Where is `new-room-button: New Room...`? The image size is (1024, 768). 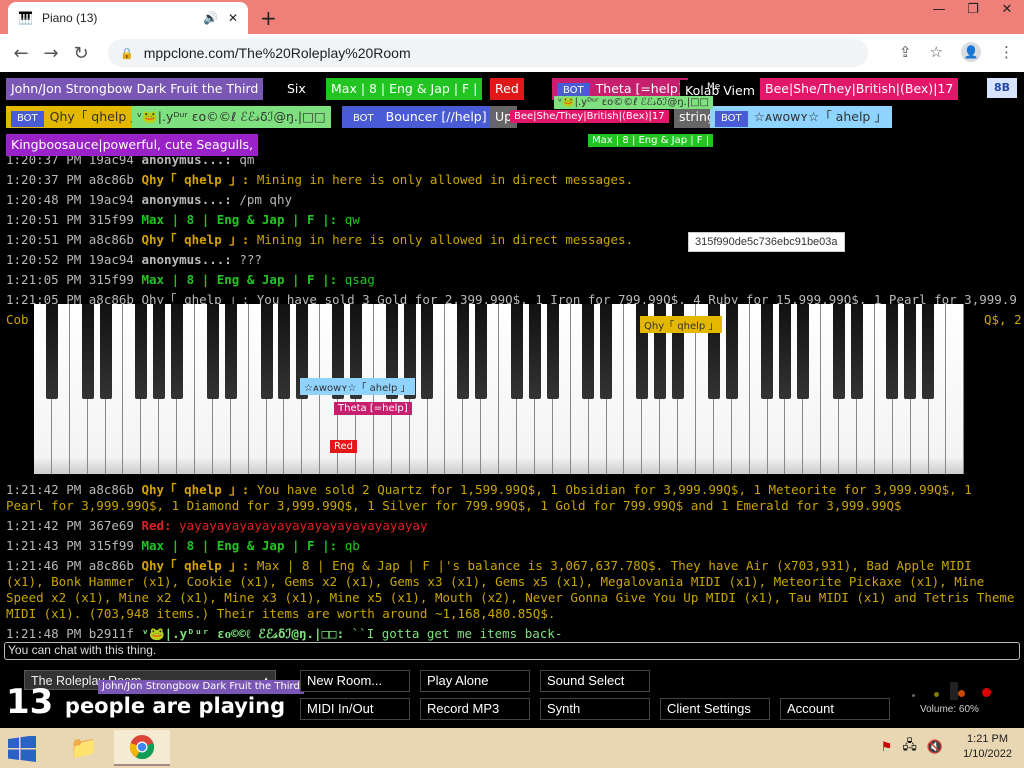 new-room-button: New Room... is located at coordinates (355, 681).